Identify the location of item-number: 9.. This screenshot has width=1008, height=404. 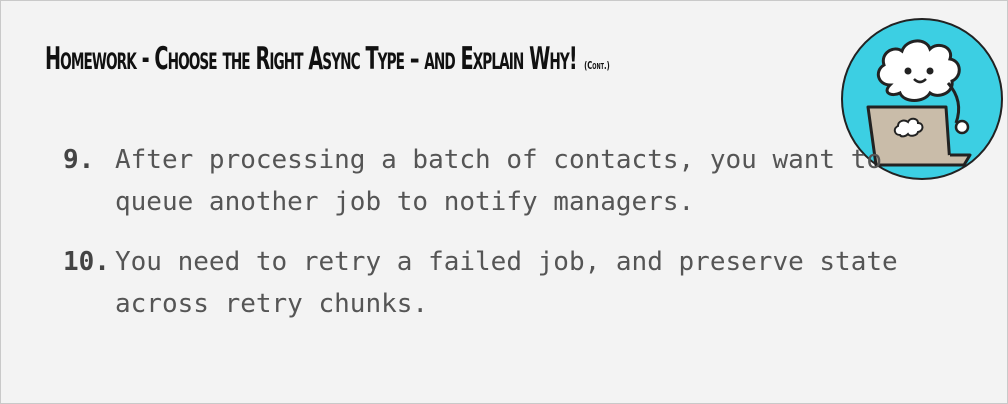
(79, 160).